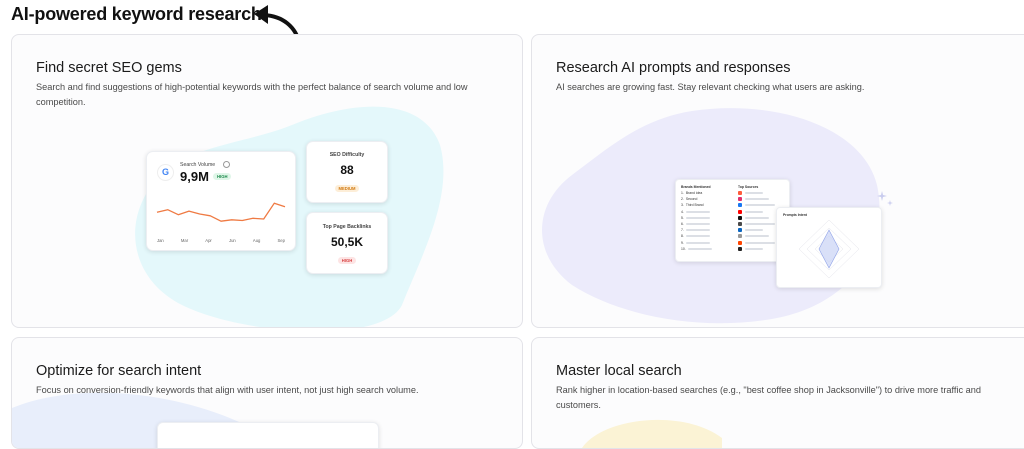  I want to click on sources-header: Top Sources, so click(748, 187).